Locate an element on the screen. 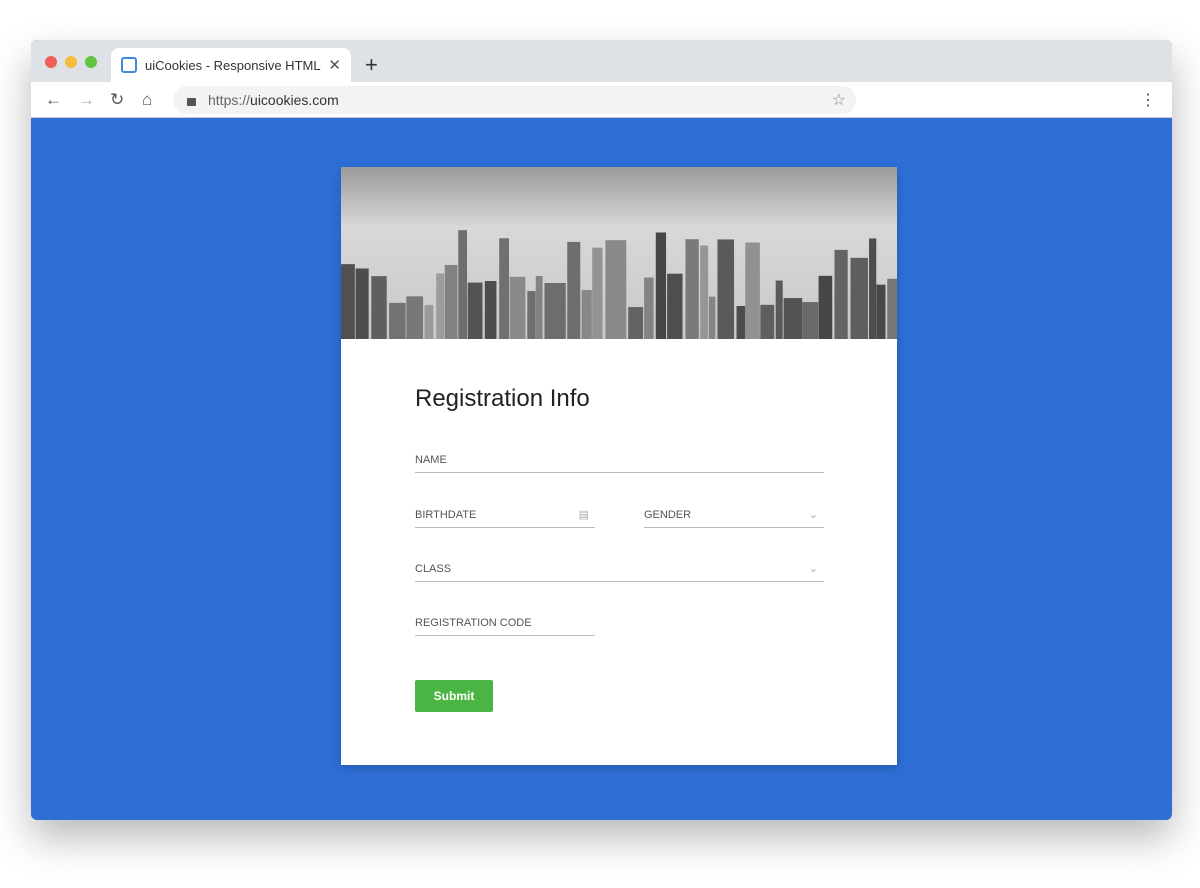 The height and width of the screenshot is (888, 1200). url-input: https://uicookies.com ☆ is located at coordinates (514, 100).